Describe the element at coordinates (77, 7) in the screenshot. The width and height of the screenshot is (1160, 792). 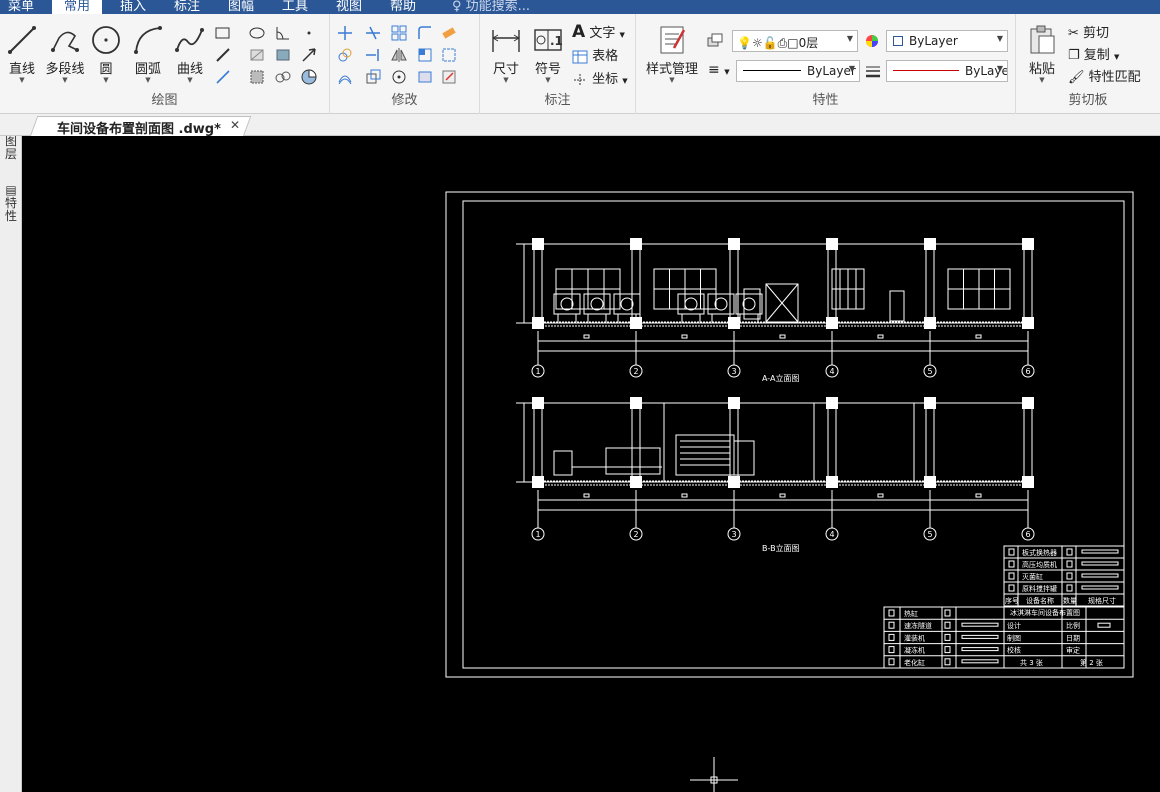
I see `menu-item-home: 常用` at that location.